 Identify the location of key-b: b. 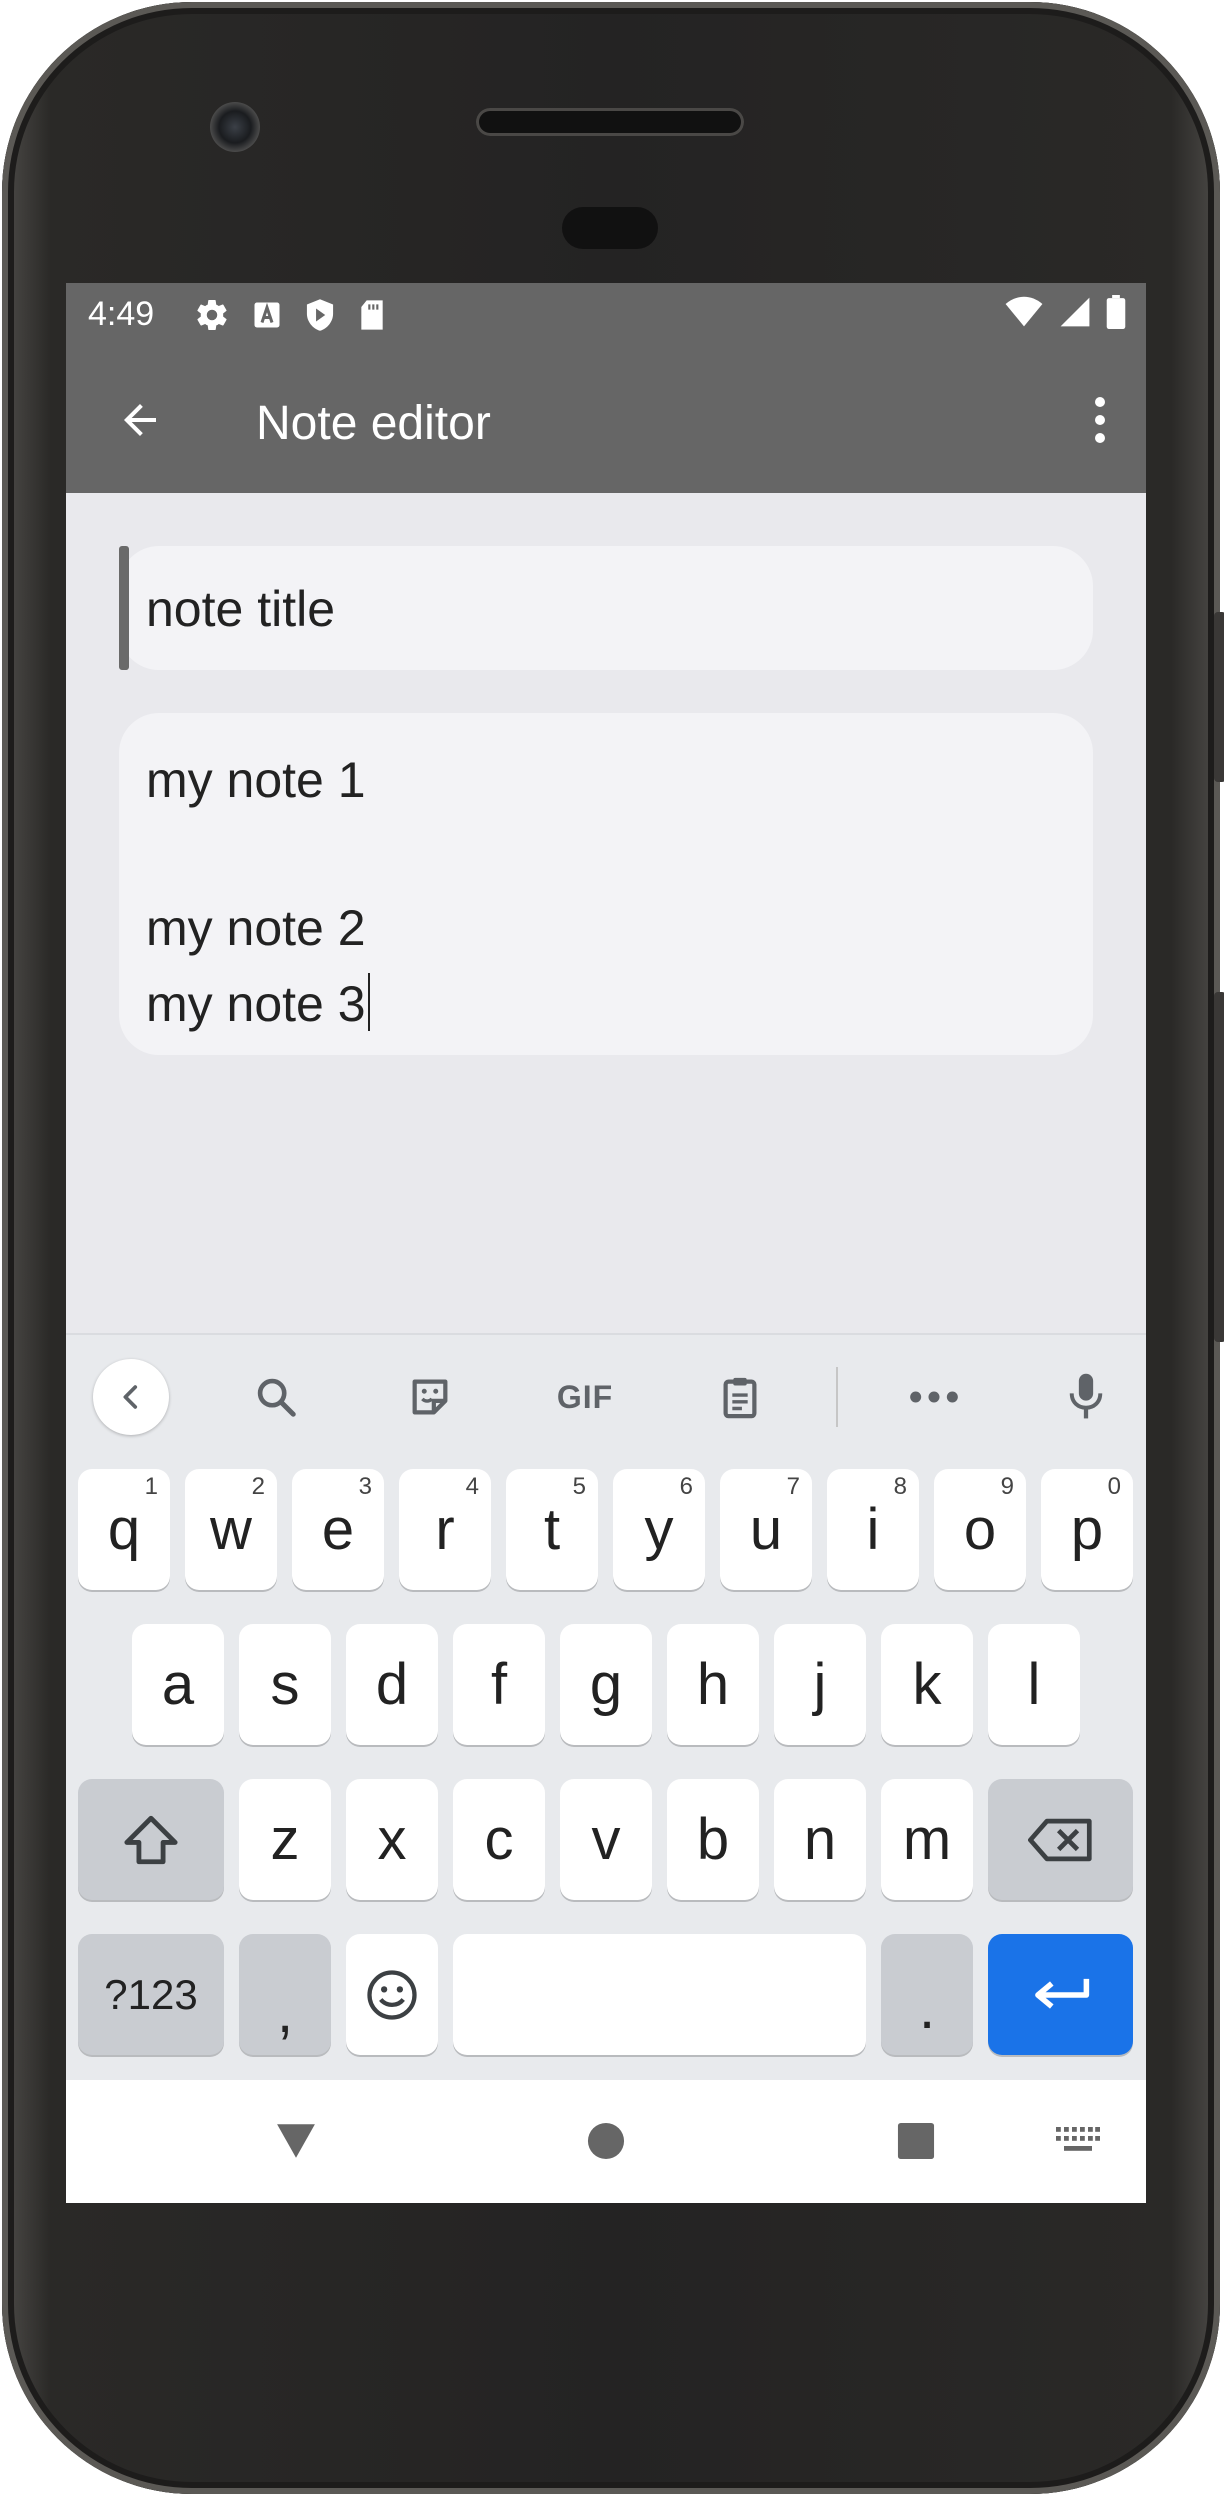
(713, 1839).